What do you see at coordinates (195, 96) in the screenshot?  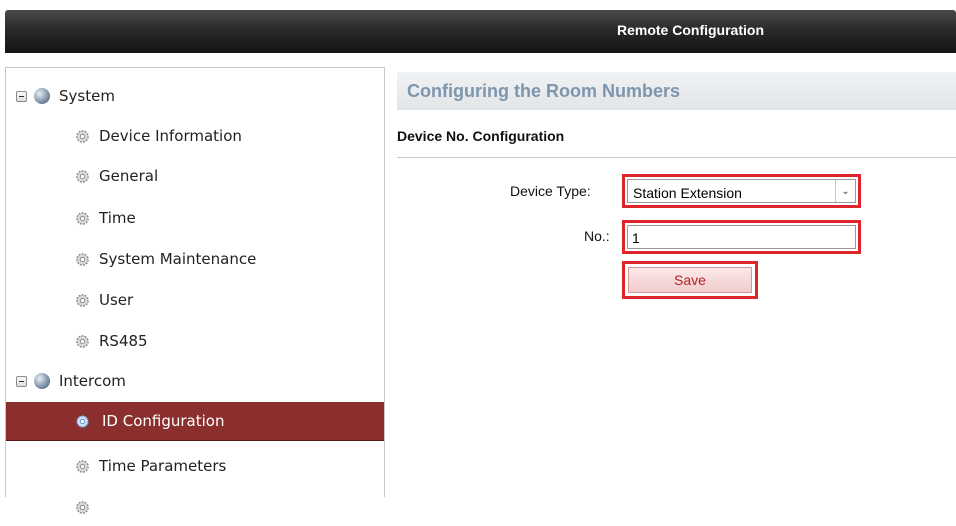 I see `tree-group-system: System` at bounding box center [195, 96].